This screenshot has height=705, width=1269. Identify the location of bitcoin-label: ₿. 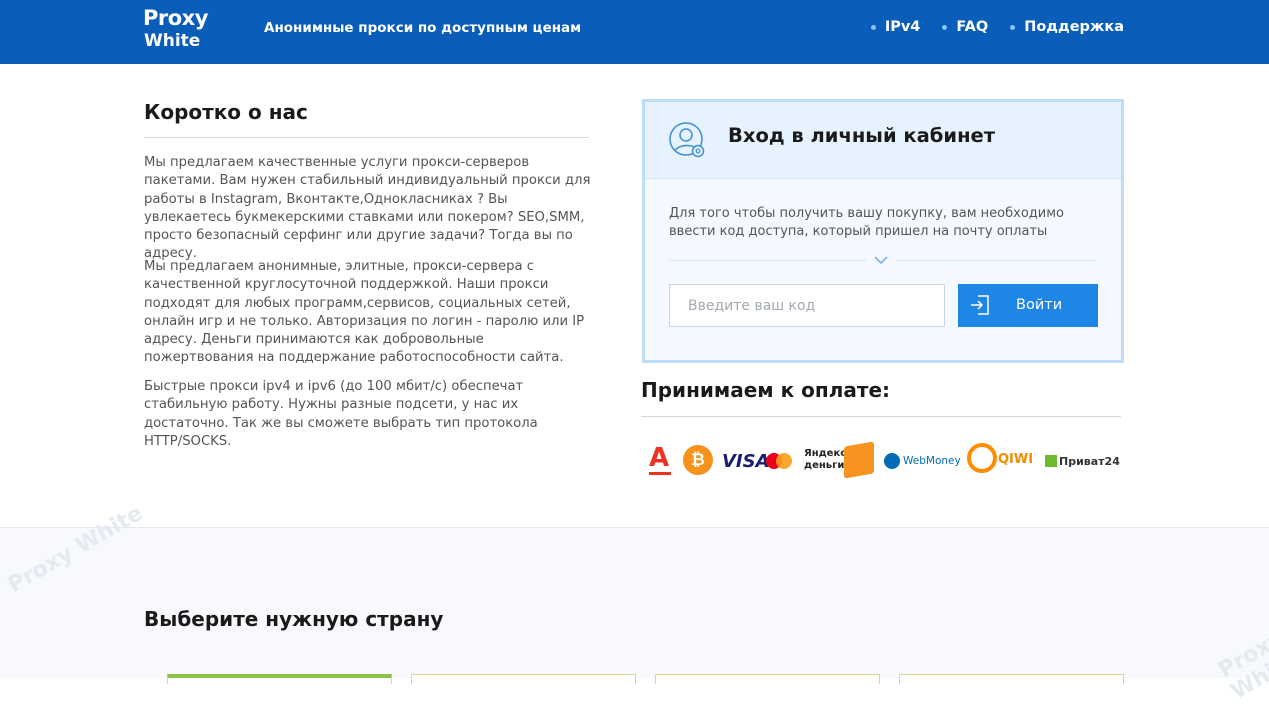
(698, 460).